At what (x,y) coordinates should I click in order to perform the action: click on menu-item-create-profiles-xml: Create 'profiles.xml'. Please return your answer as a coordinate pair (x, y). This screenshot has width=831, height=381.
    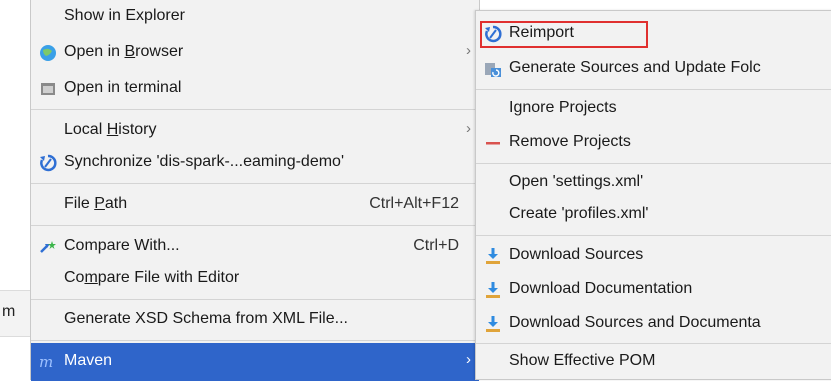
    Looking at the image, I should click on (653, 215).